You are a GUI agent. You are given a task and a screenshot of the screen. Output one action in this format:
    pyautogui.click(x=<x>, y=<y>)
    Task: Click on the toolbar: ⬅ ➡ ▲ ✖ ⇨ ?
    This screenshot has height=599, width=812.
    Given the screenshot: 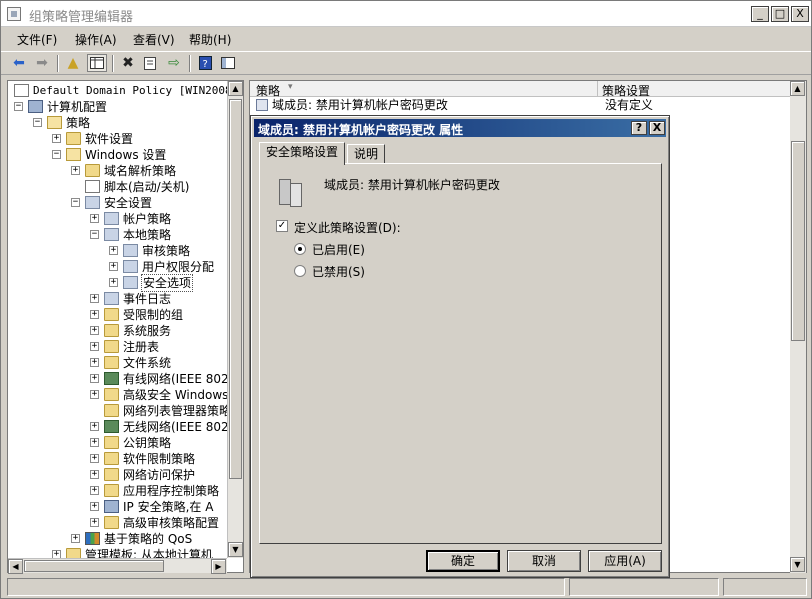 What is the action you would take?
    pyautogui.click(x=406, y=63)
    